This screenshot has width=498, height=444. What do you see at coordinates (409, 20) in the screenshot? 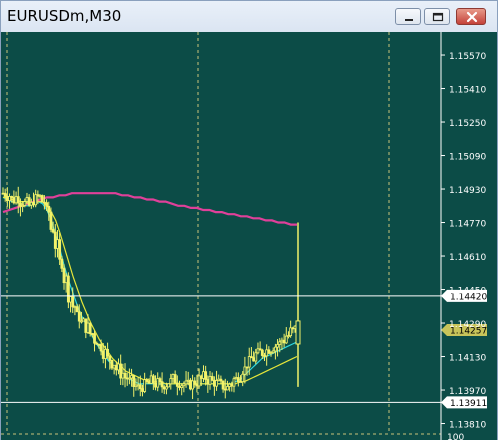
I see `minimize-icon` at bounding box center [409, 20].